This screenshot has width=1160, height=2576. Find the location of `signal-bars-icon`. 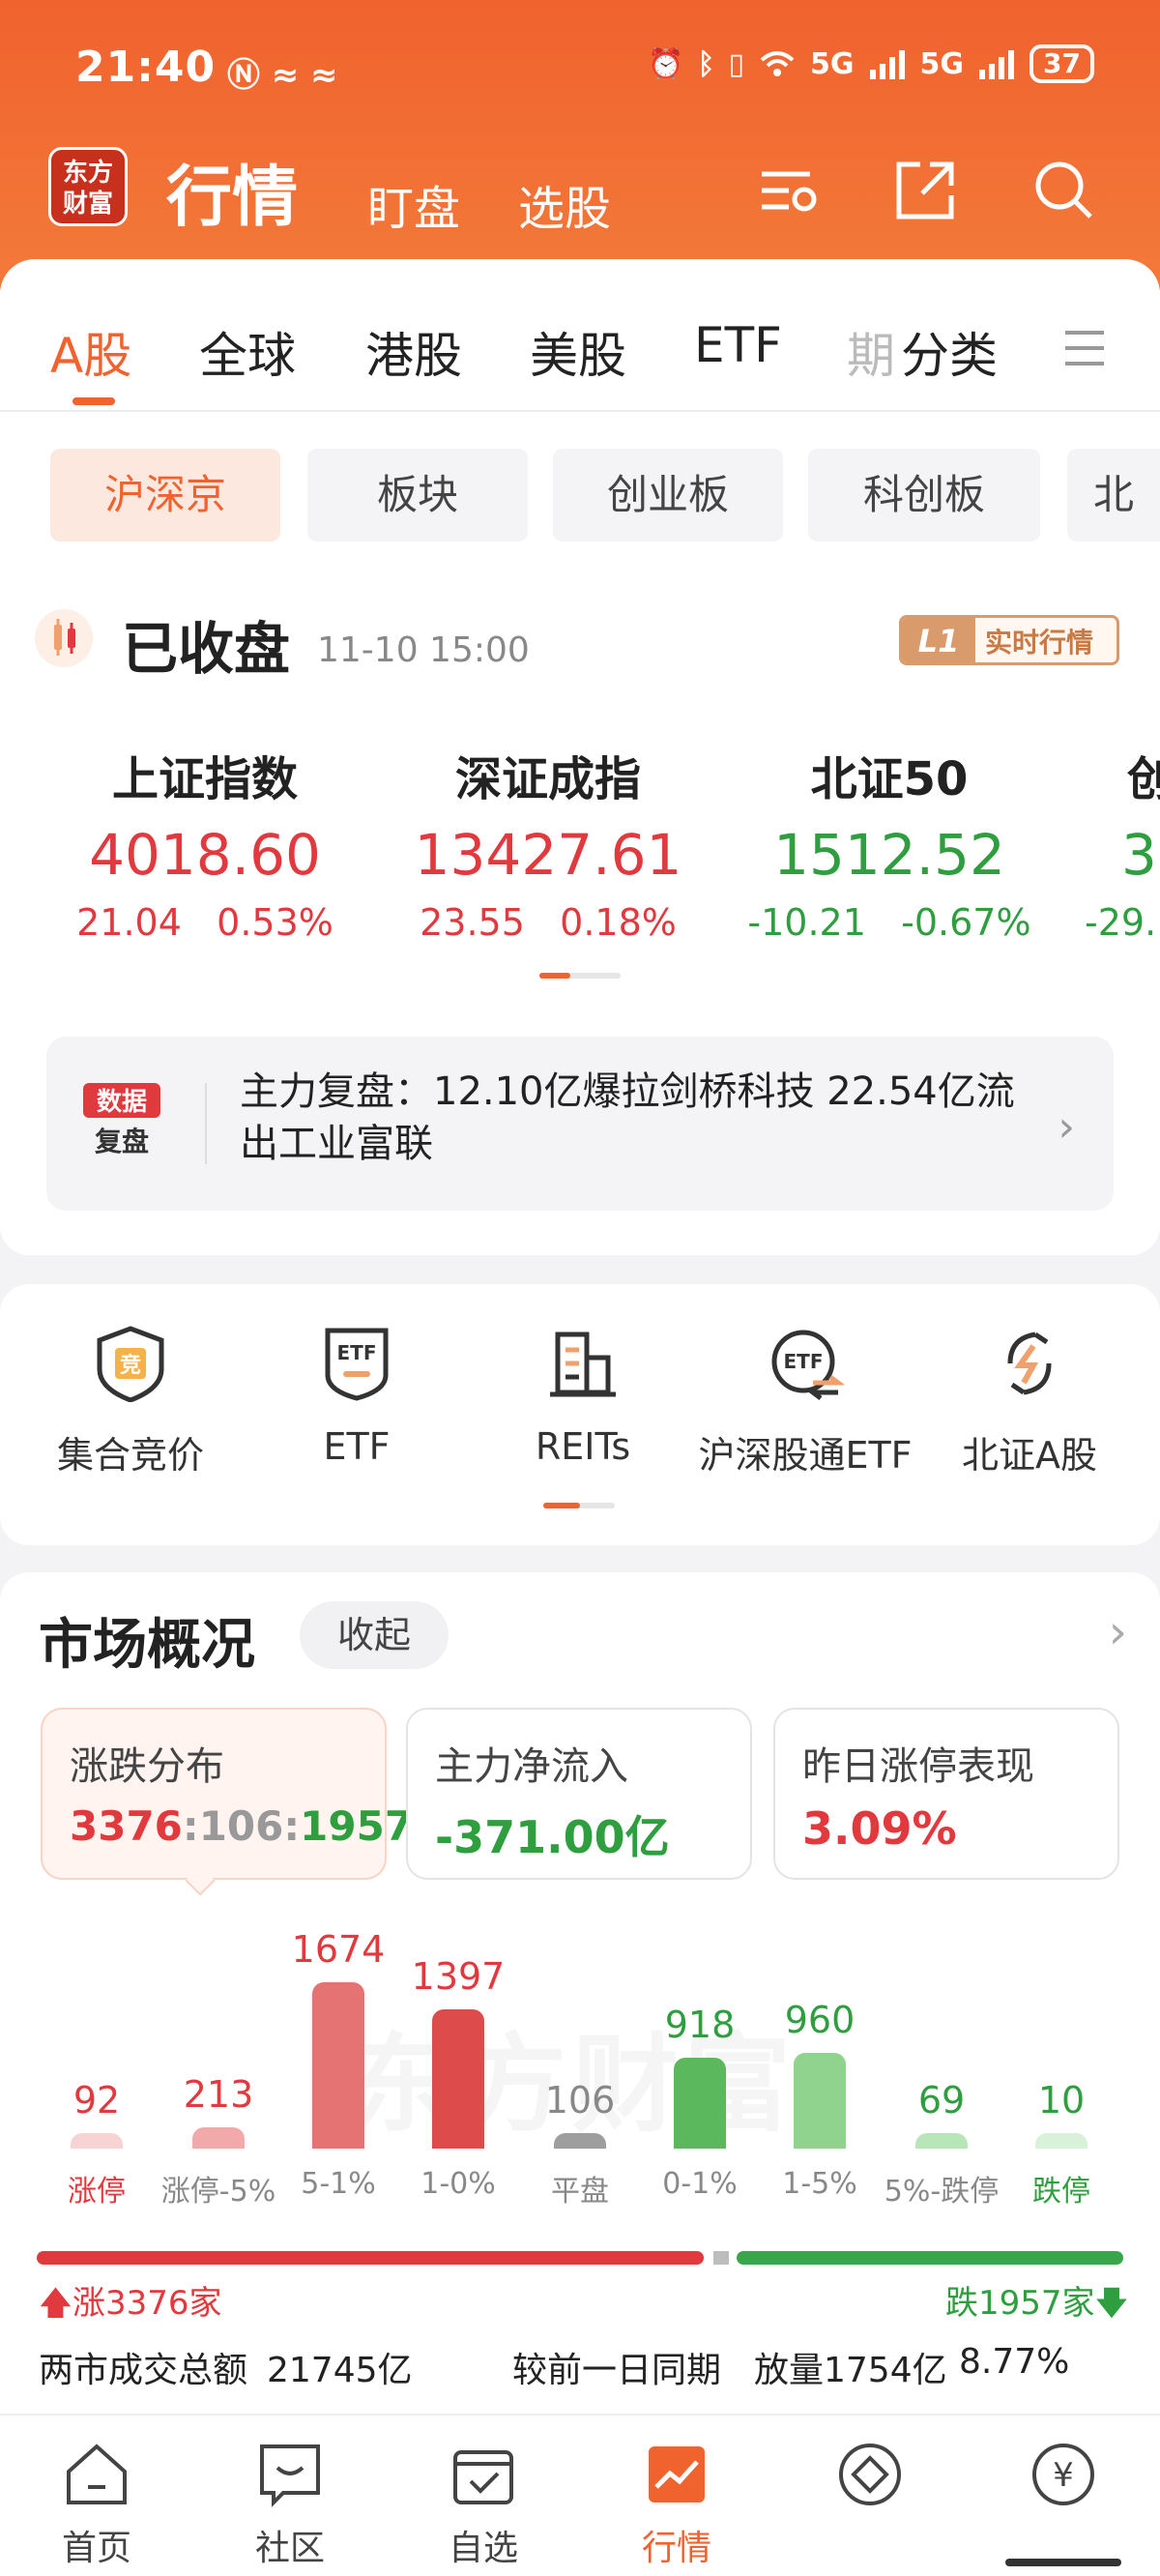

signal-bars-icon is located at coordinates (997, 64).